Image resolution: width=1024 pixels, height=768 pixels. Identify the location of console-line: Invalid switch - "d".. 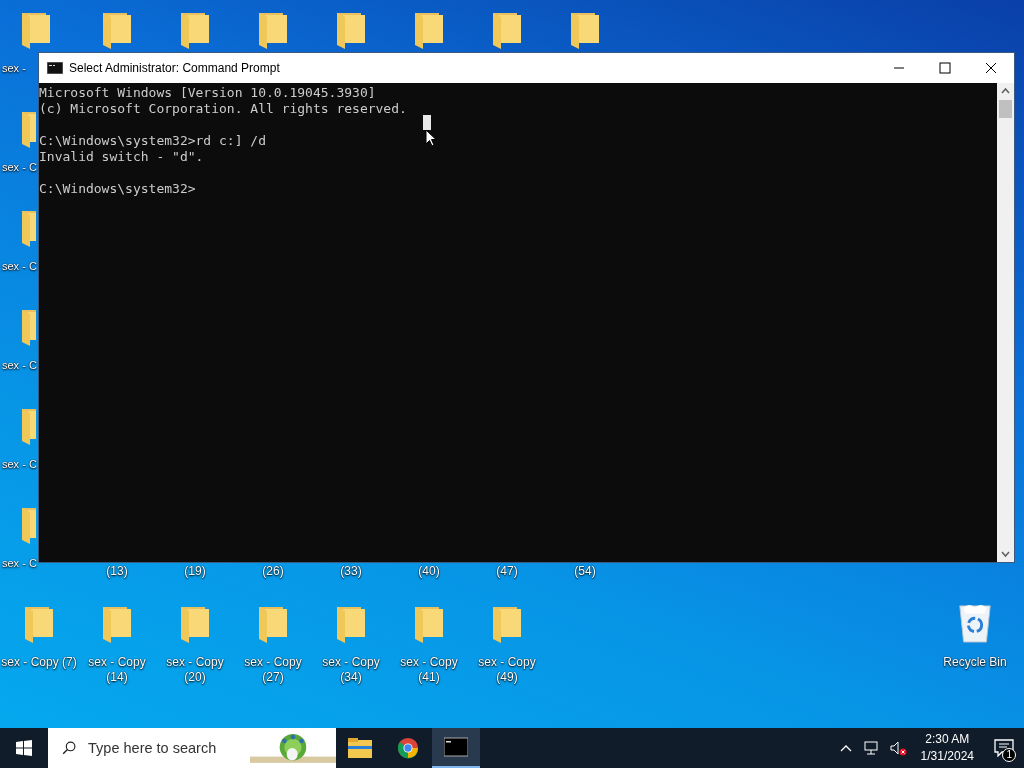
(121, 157).